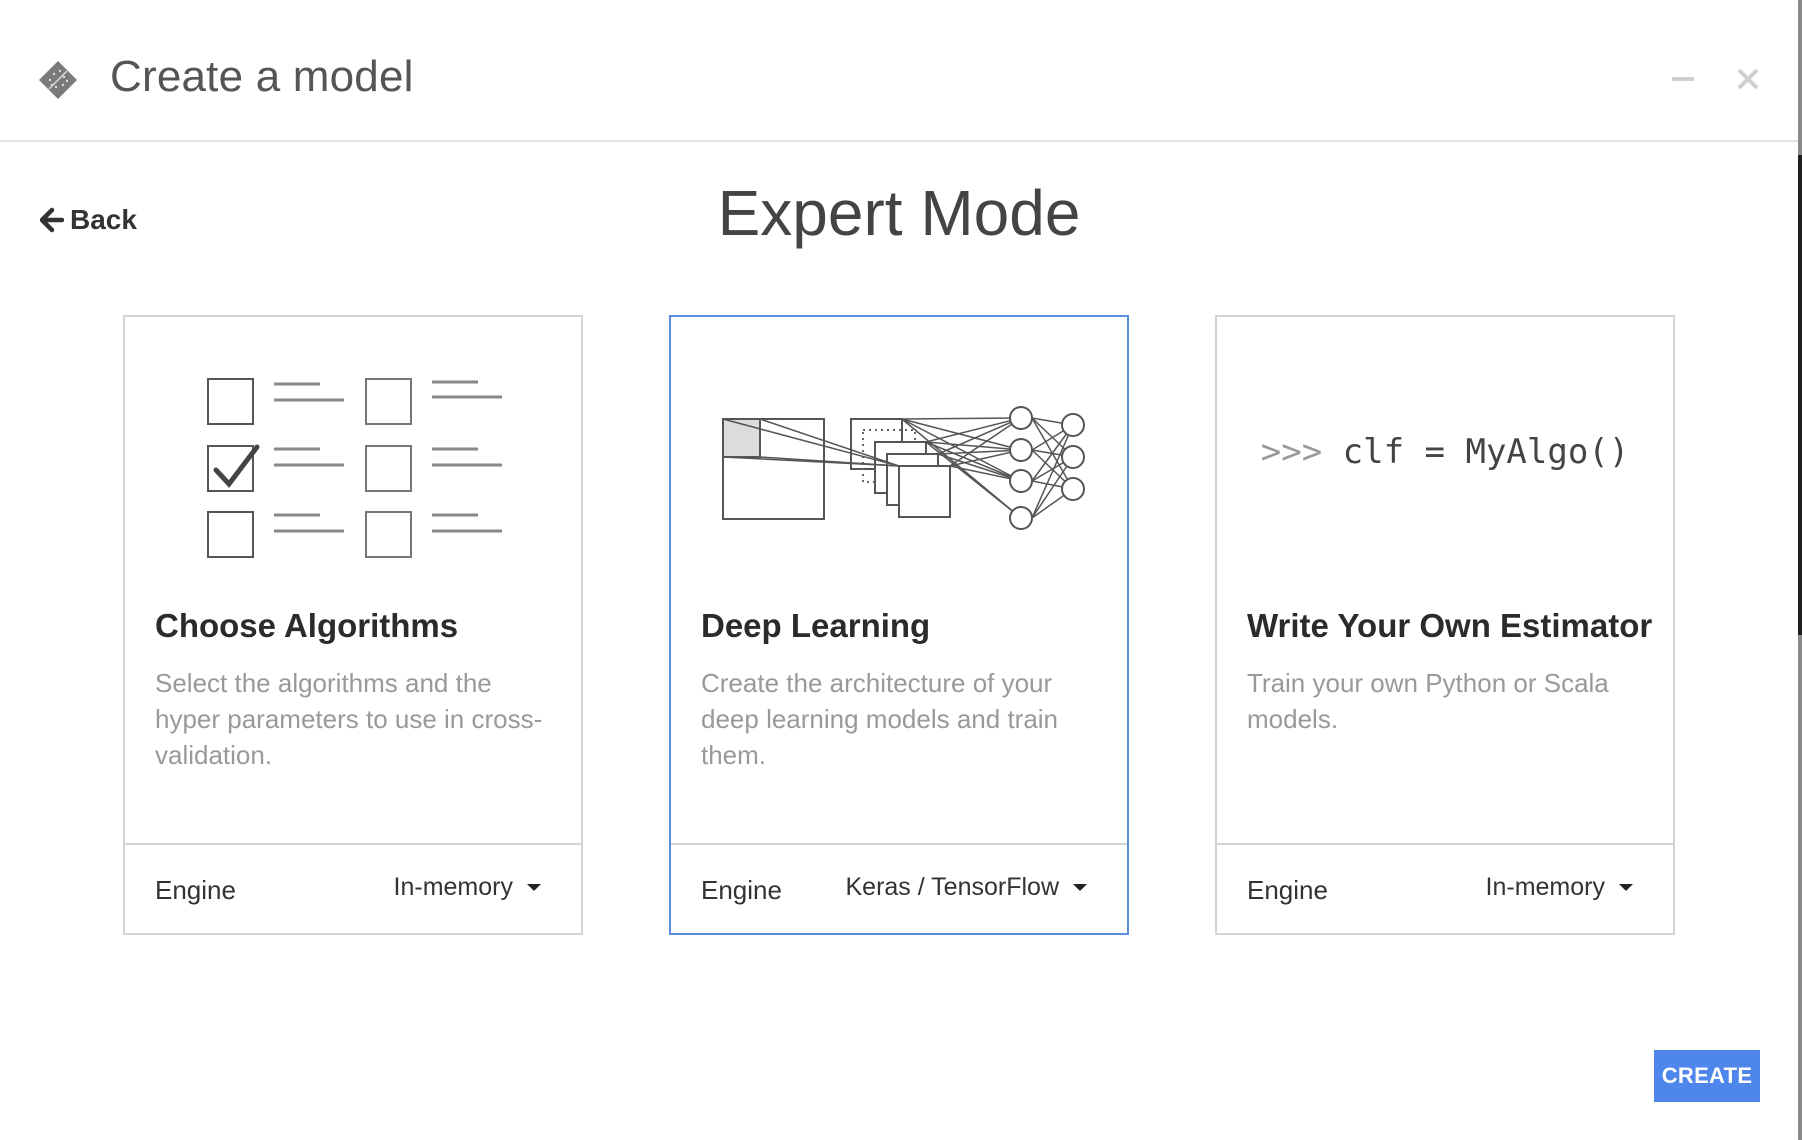 This screenshot has height=1140, width=1802. What do you see at coordinates (1428, 701) in the screenshot?
I see `card-description: Train your own Python or Scala models.` at bounding box center [1428, 701].